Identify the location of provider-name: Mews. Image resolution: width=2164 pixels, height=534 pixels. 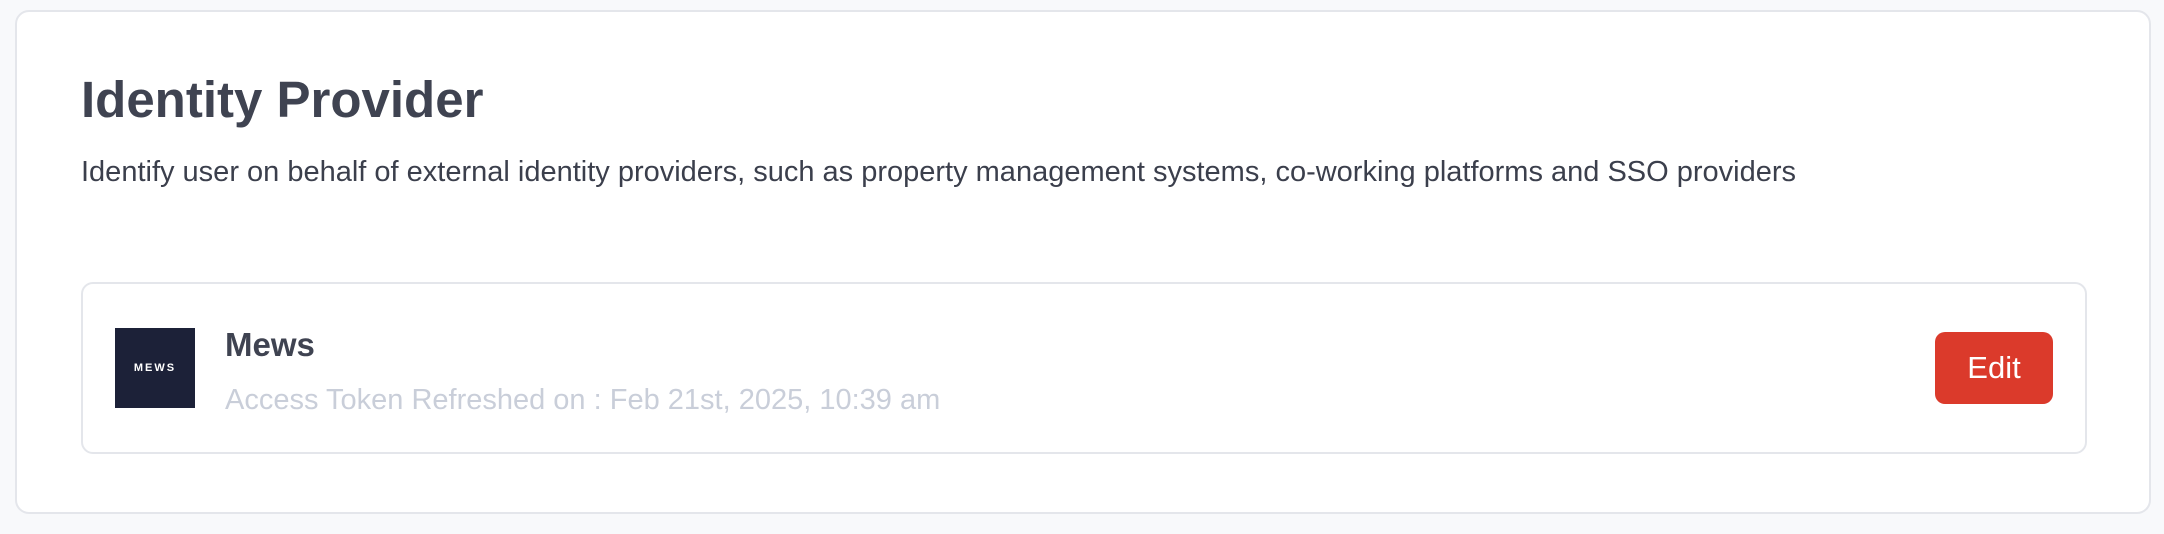
(270, 344).